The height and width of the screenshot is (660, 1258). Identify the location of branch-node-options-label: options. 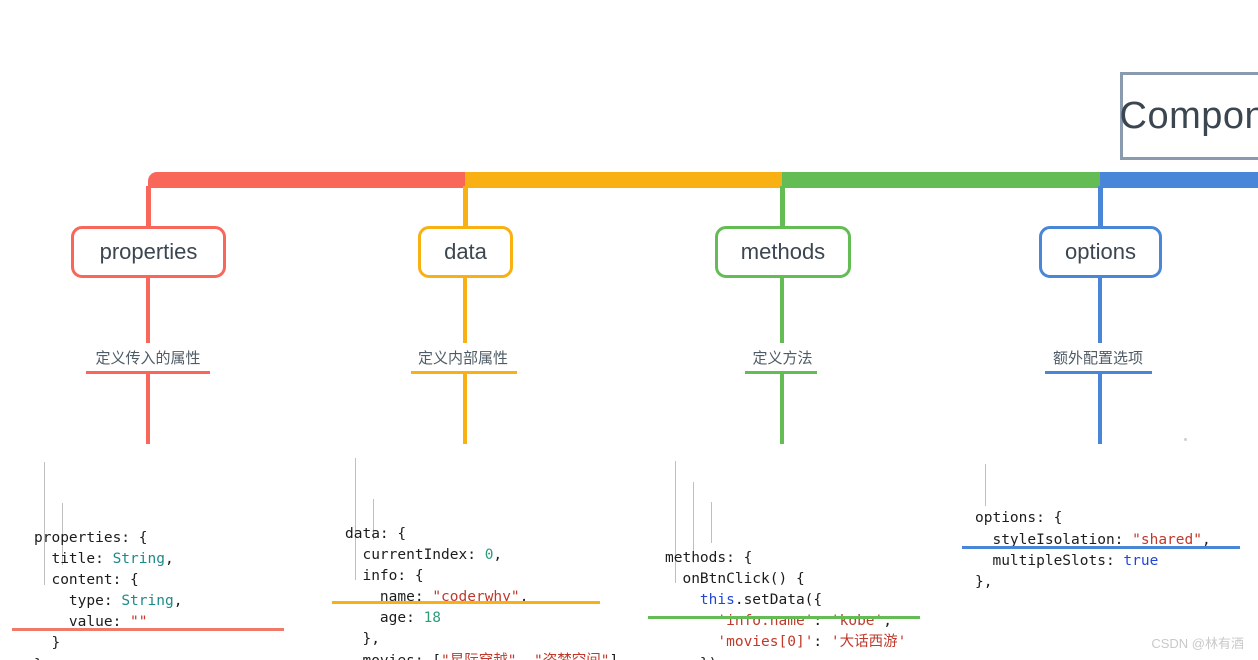
(1100, 251).